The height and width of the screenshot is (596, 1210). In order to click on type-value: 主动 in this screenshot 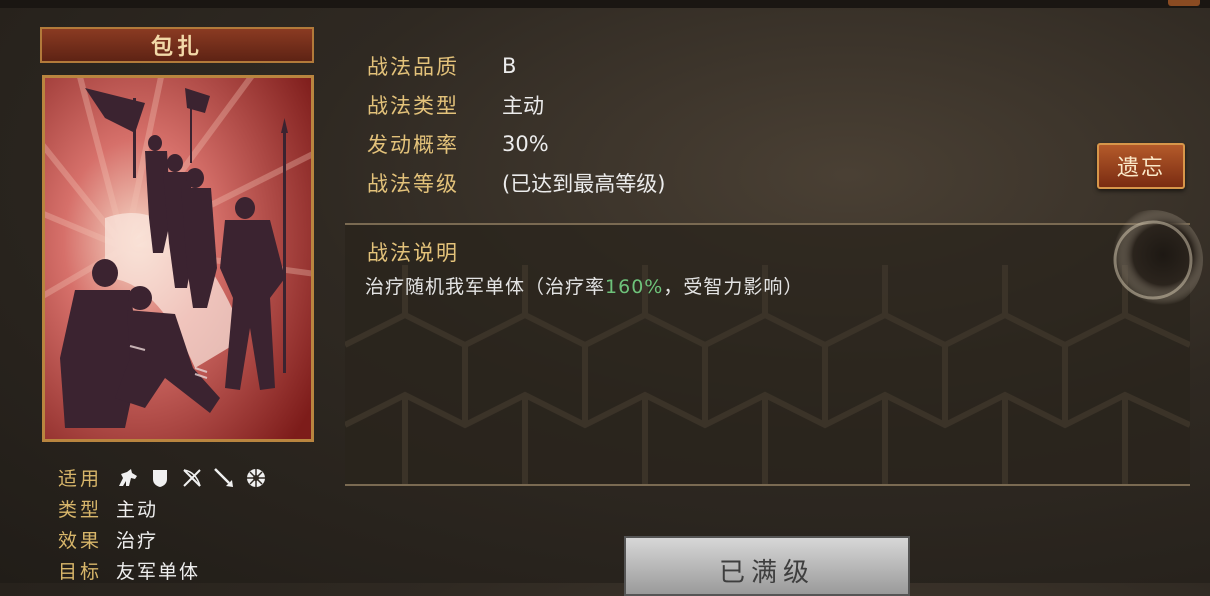, I will do `click(137, 510)`.